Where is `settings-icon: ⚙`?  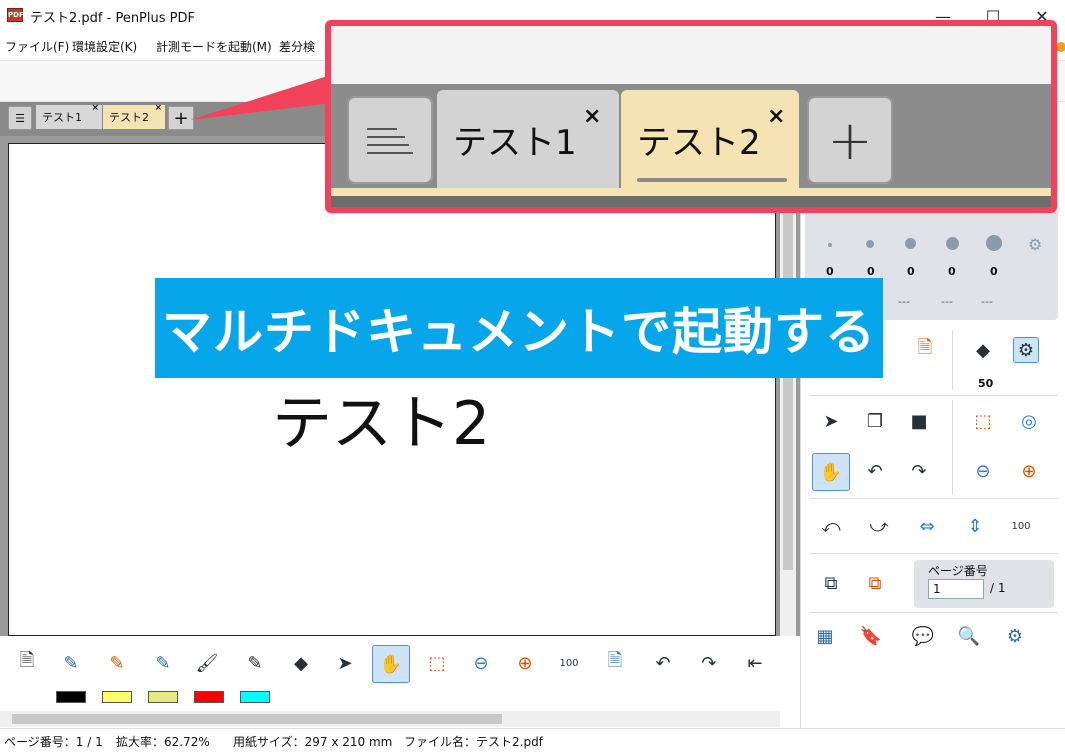
settings-icon: ⚙ is located at coordinates (1015, 636).